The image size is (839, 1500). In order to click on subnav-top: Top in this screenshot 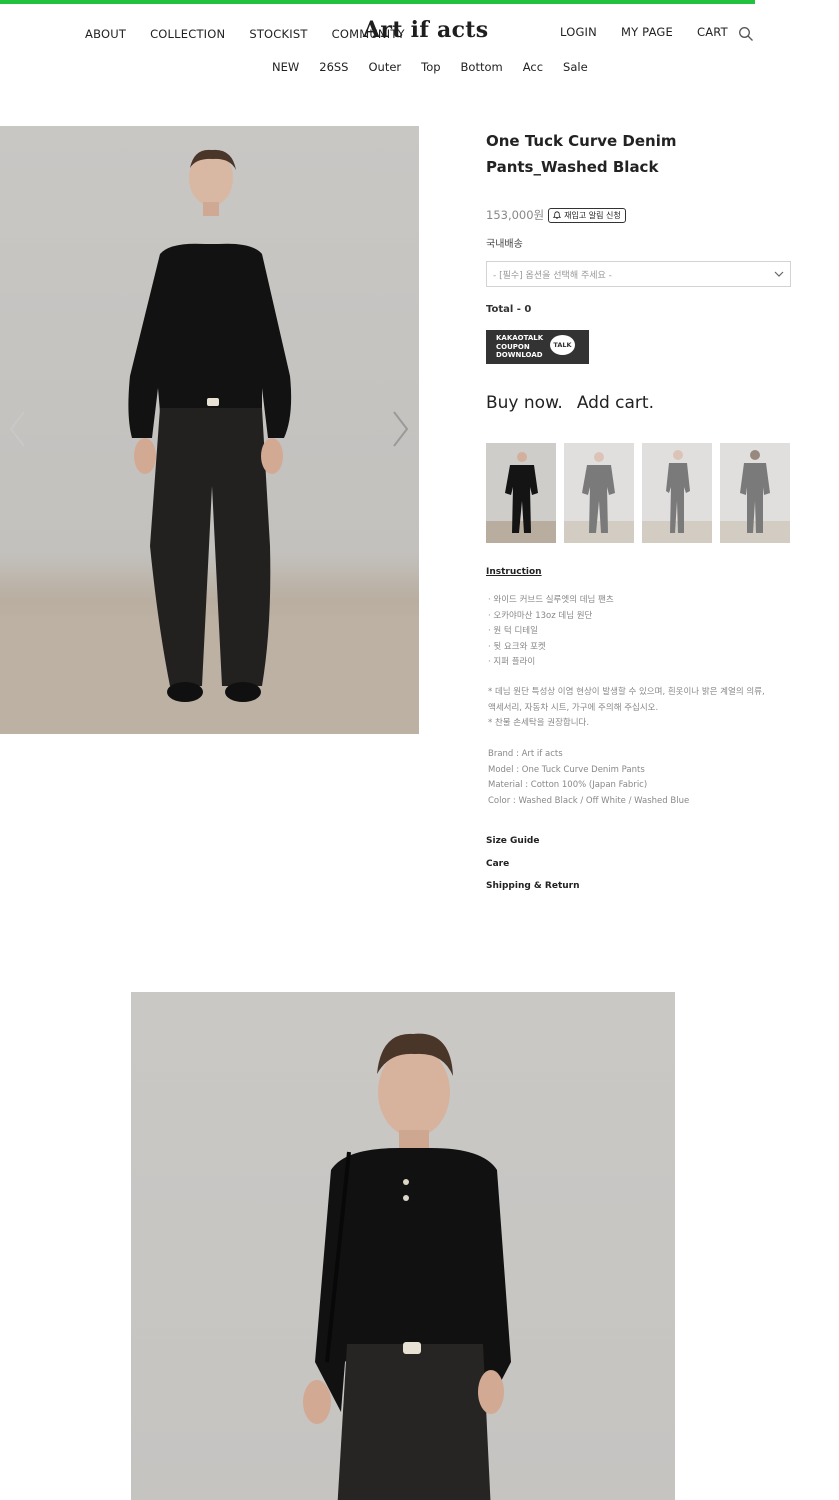, I will do `click(430, 67)`.